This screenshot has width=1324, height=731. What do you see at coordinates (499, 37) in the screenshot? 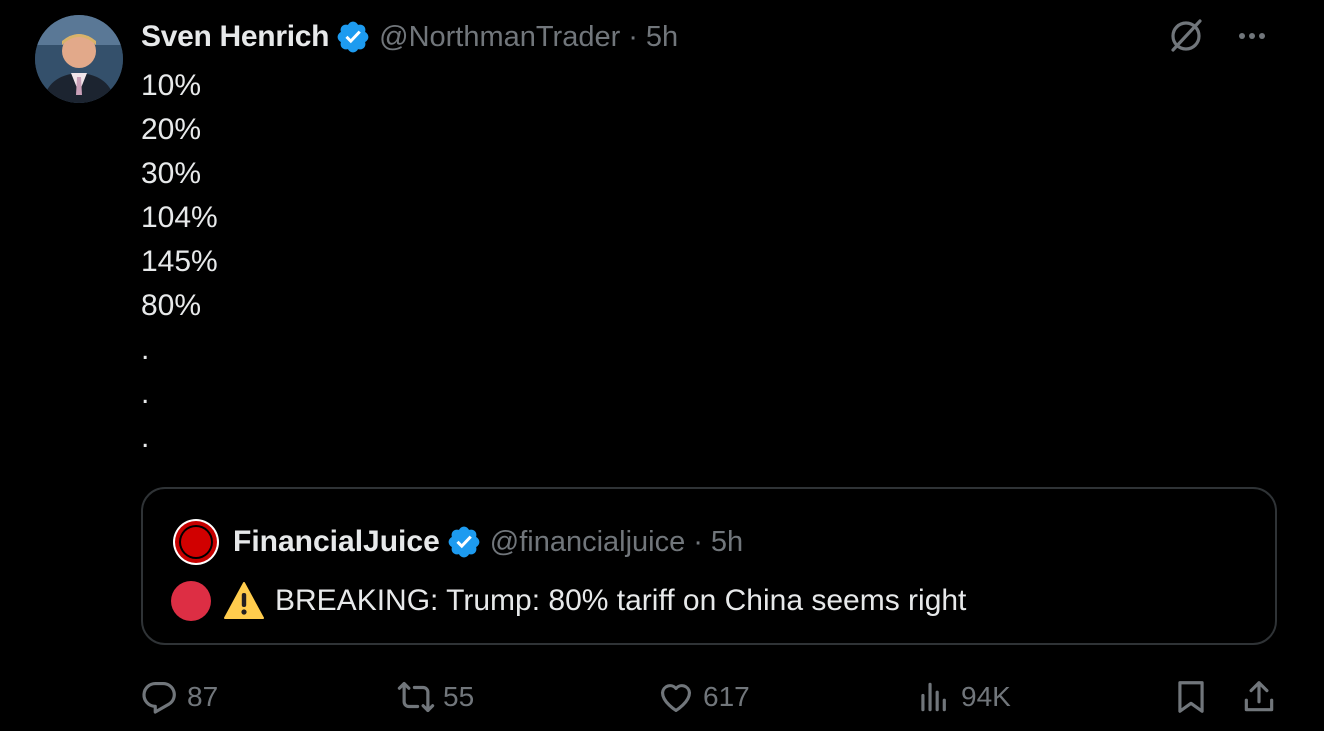
I see `author-handle: @NorthmanTrader` at bounding box center [499, 37].